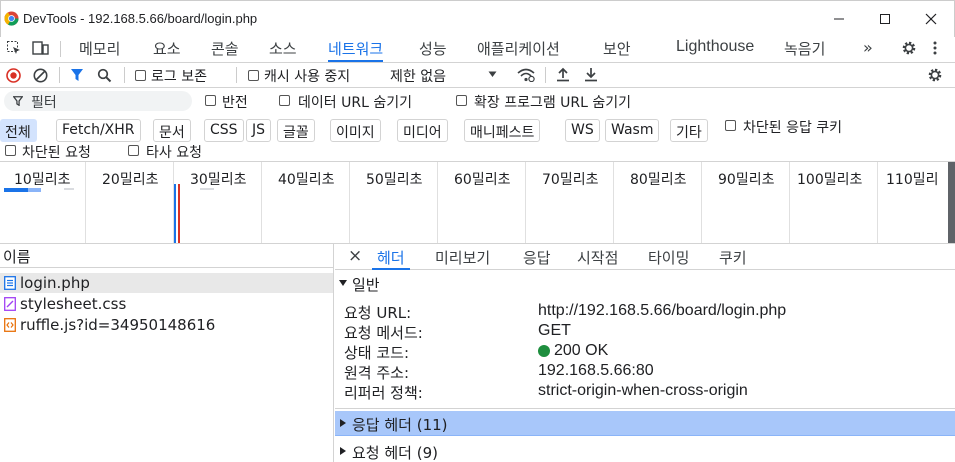 Image resolution: width=955 pixels, height=462 pixels. What do you see at coordinates (307, 77) in the screenshot?
I see `disable-cache-label: 캐시 사용 중지` at bounding box center [307, 77].